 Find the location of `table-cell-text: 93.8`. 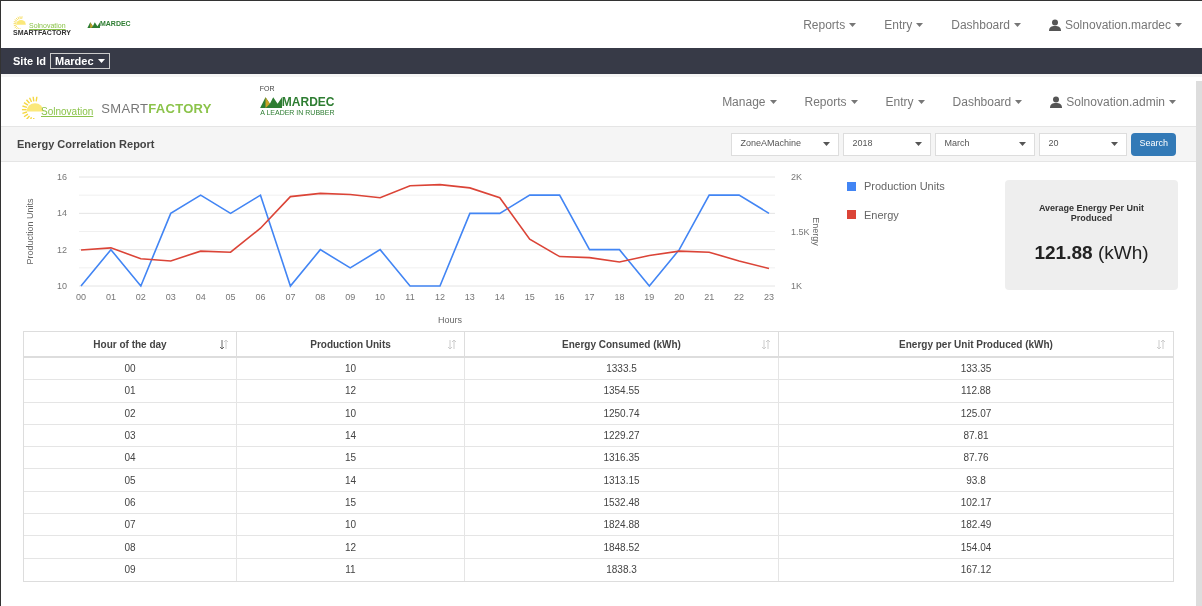

table-cell-text: 93.8 is located at coordinates (976, 480).